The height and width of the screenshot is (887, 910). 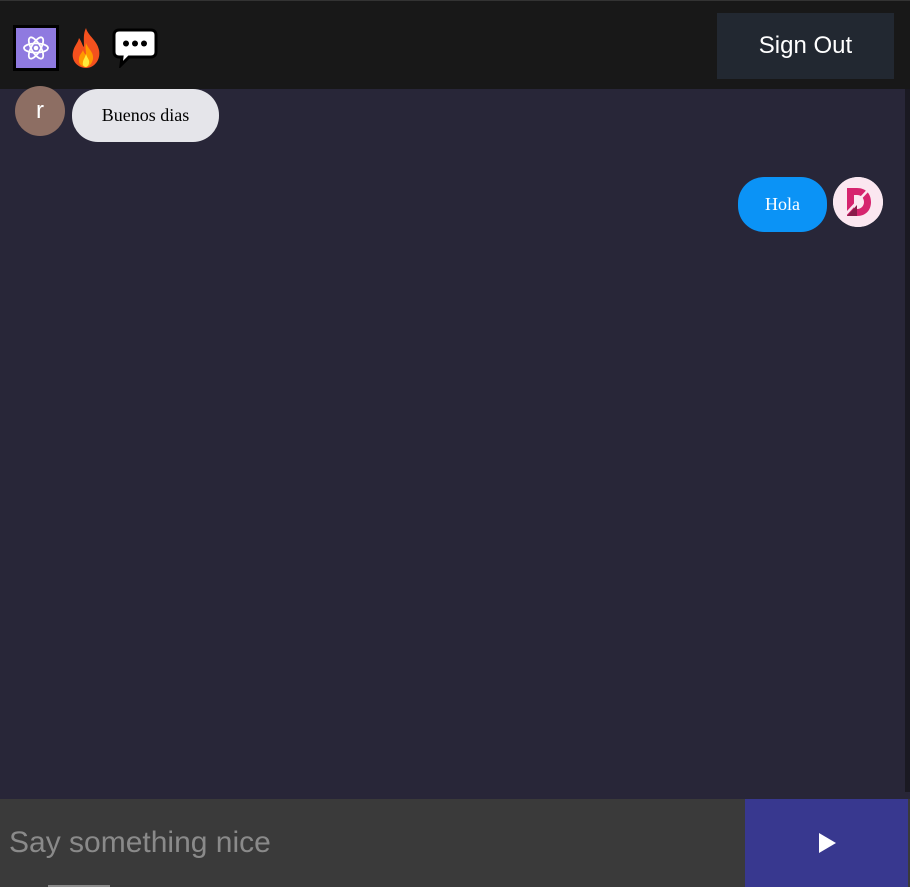 I want to click on sign-out-button: Sign Out, so click(x=805, y=46).